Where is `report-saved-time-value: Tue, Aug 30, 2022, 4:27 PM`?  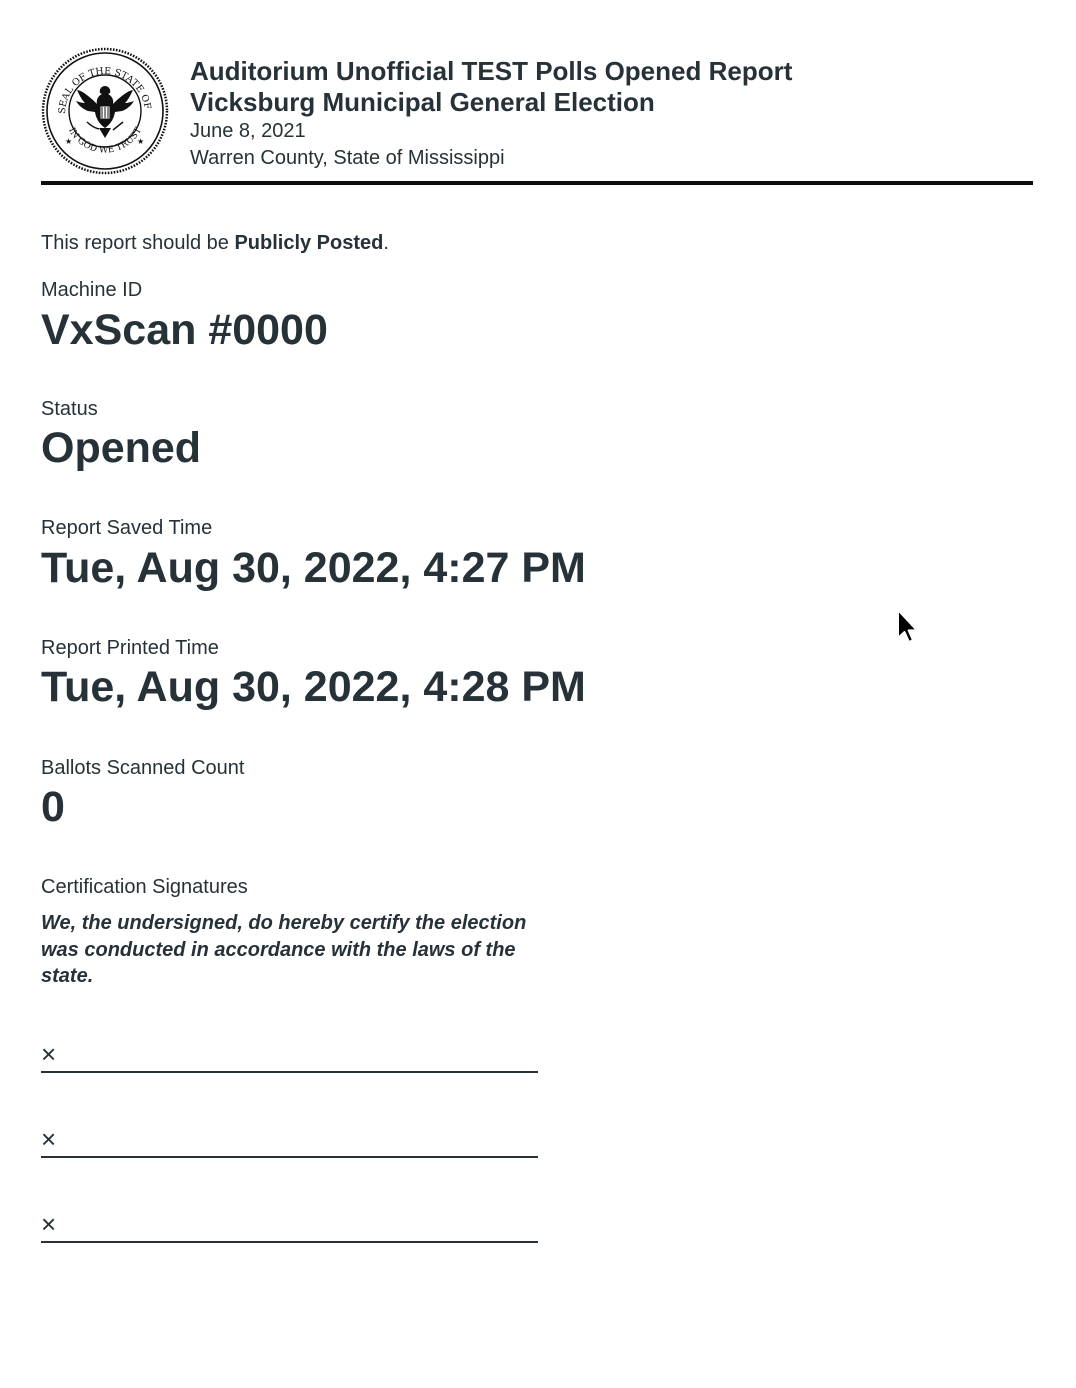
report-saved-time-value: Tue, Aug 30, 2022, 4:27 PM is located at coordinates (313, 568).